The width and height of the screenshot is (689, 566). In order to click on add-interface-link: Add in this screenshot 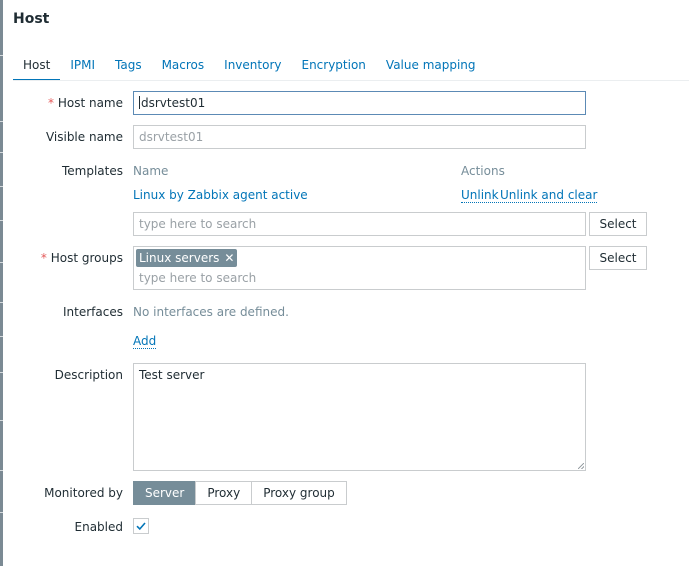, I will do `click(145, 341)`.